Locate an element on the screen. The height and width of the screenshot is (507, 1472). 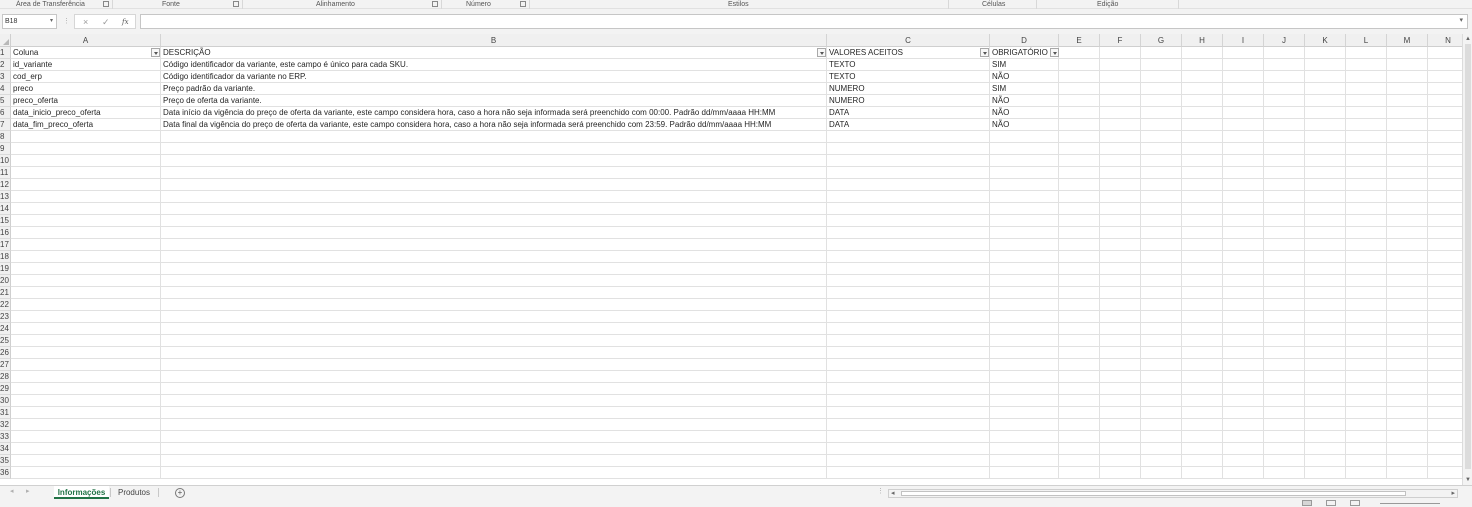
vertical-scrollbar: ▲ ▼ is located at coordinates (1467, 259).